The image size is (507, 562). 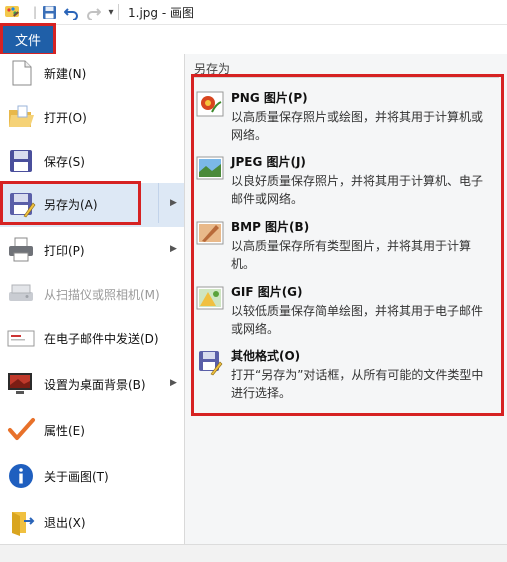 What do you see at coordinates (92, 118) in the screenshot?
I see `menu-item-open: 打开(O)` at bounding box center [92, 118].